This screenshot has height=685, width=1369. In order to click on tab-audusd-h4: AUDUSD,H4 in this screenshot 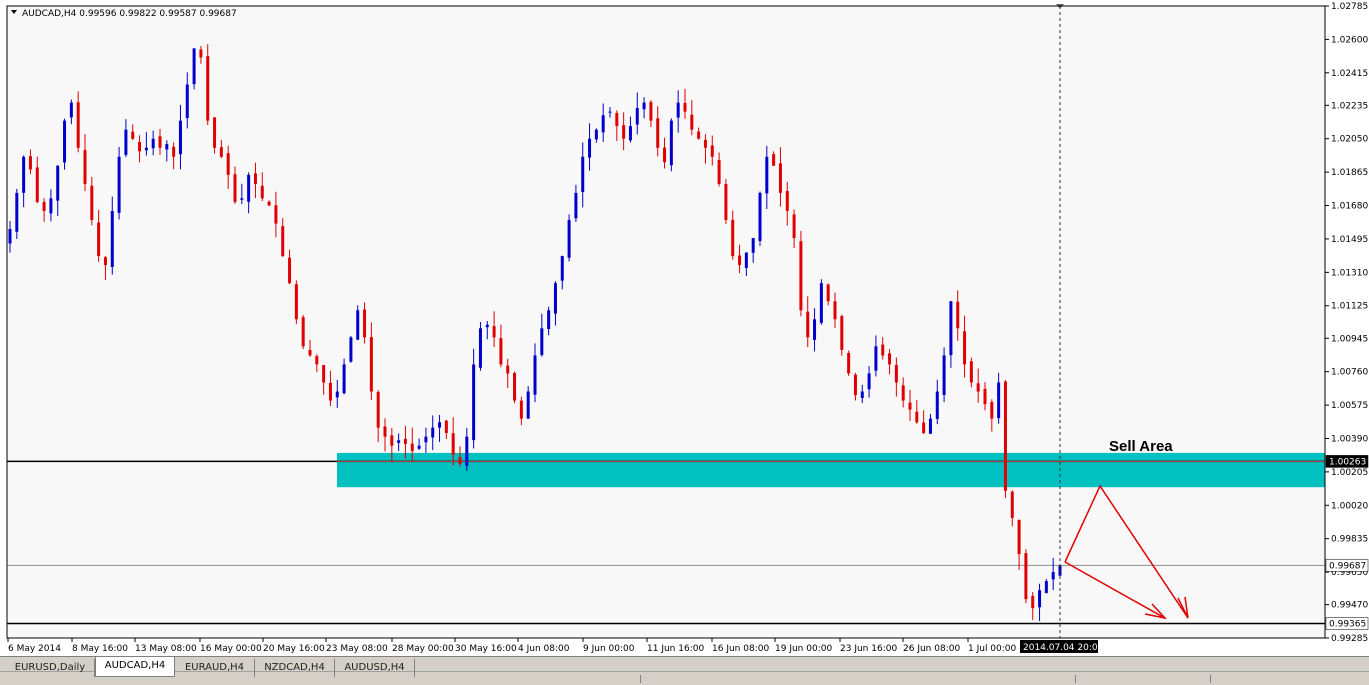, I will do `click(375, 668)`.